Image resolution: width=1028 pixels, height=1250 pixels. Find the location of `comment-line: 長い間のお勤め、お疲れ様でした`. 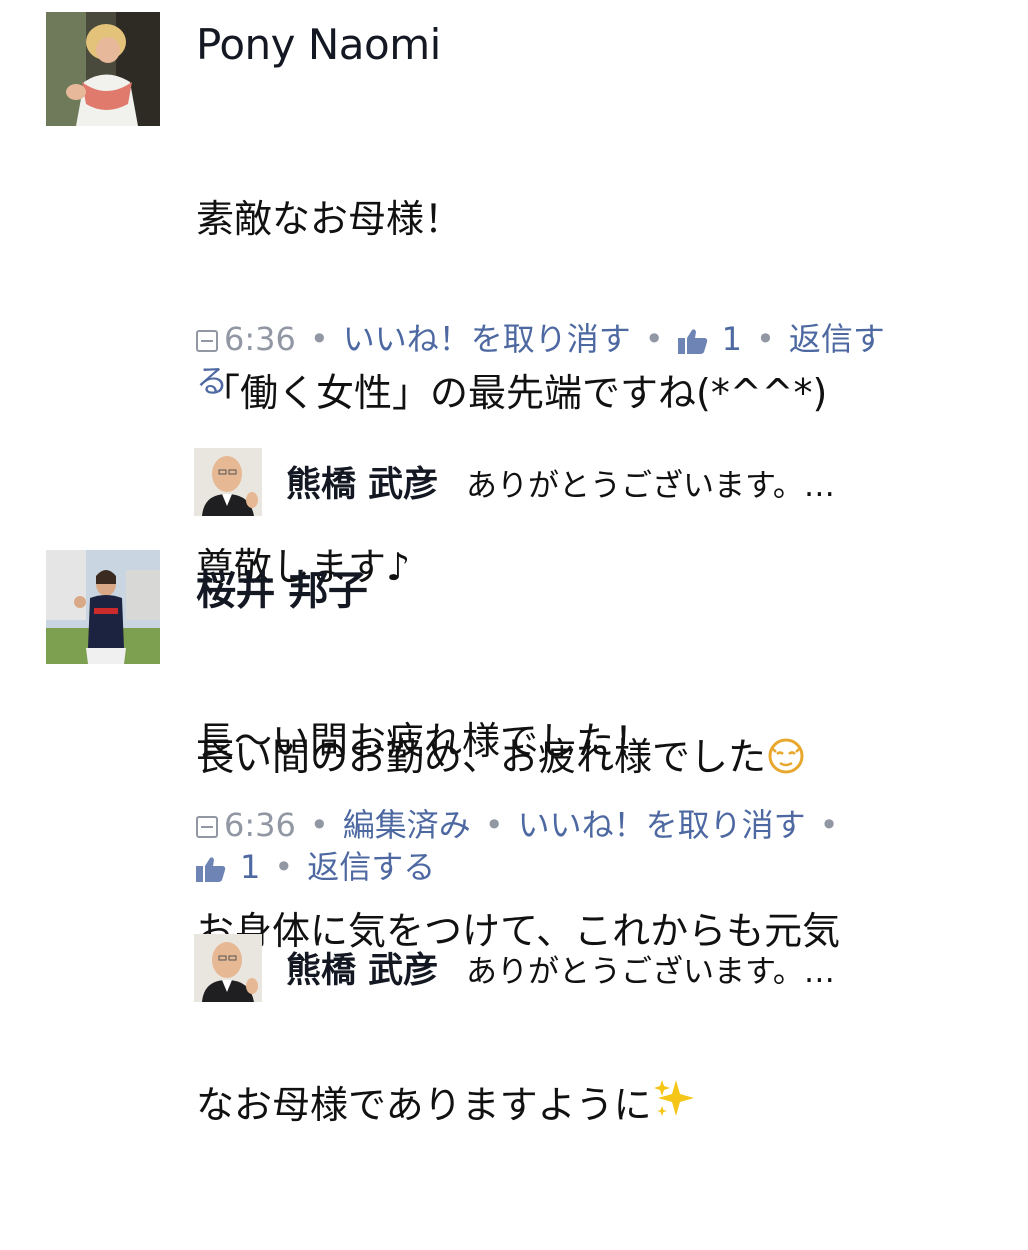

comment-line: 長い間のお勤め、お疲れ様でした is located at coordinates (518, 757).